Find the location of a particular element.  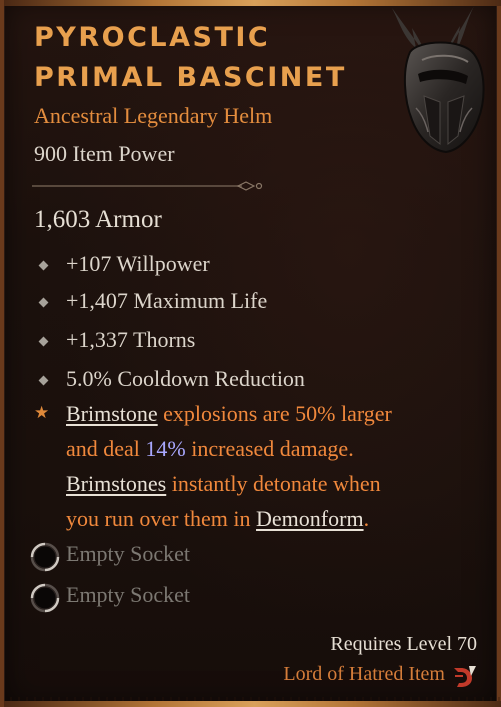

item-type: Ancestral Legendary Helm is located at coordinates (153, 115).